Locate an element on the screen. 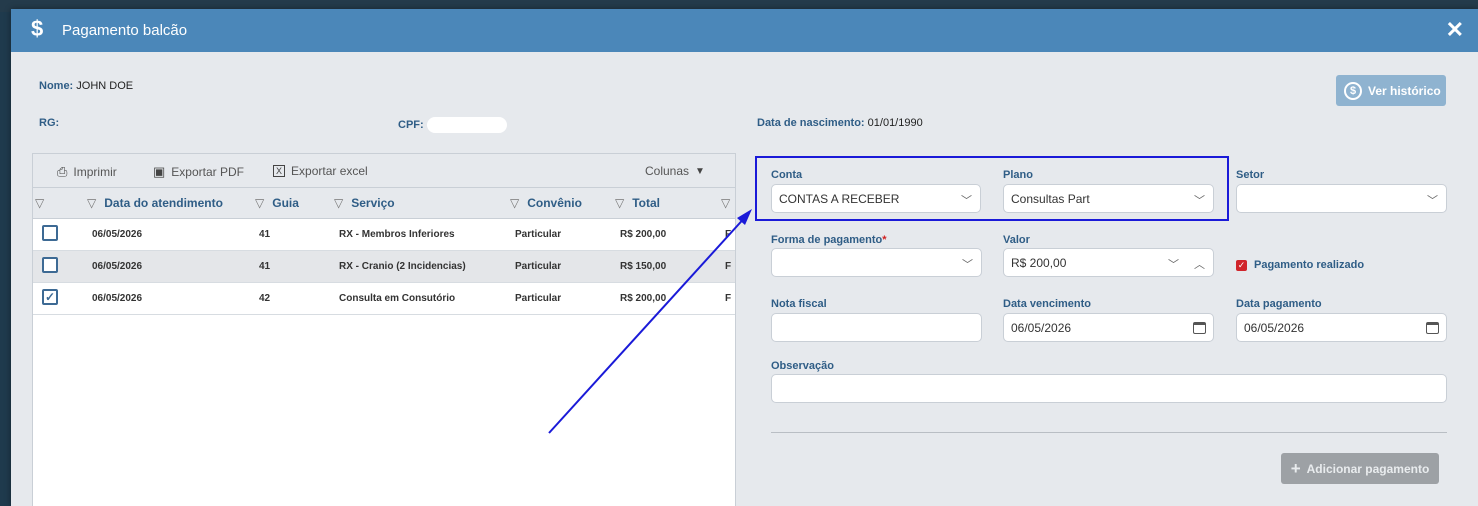 This screenshot has width=1478, height=506. column-date-label: Data do atendimento is located at coordinates (163, 203).